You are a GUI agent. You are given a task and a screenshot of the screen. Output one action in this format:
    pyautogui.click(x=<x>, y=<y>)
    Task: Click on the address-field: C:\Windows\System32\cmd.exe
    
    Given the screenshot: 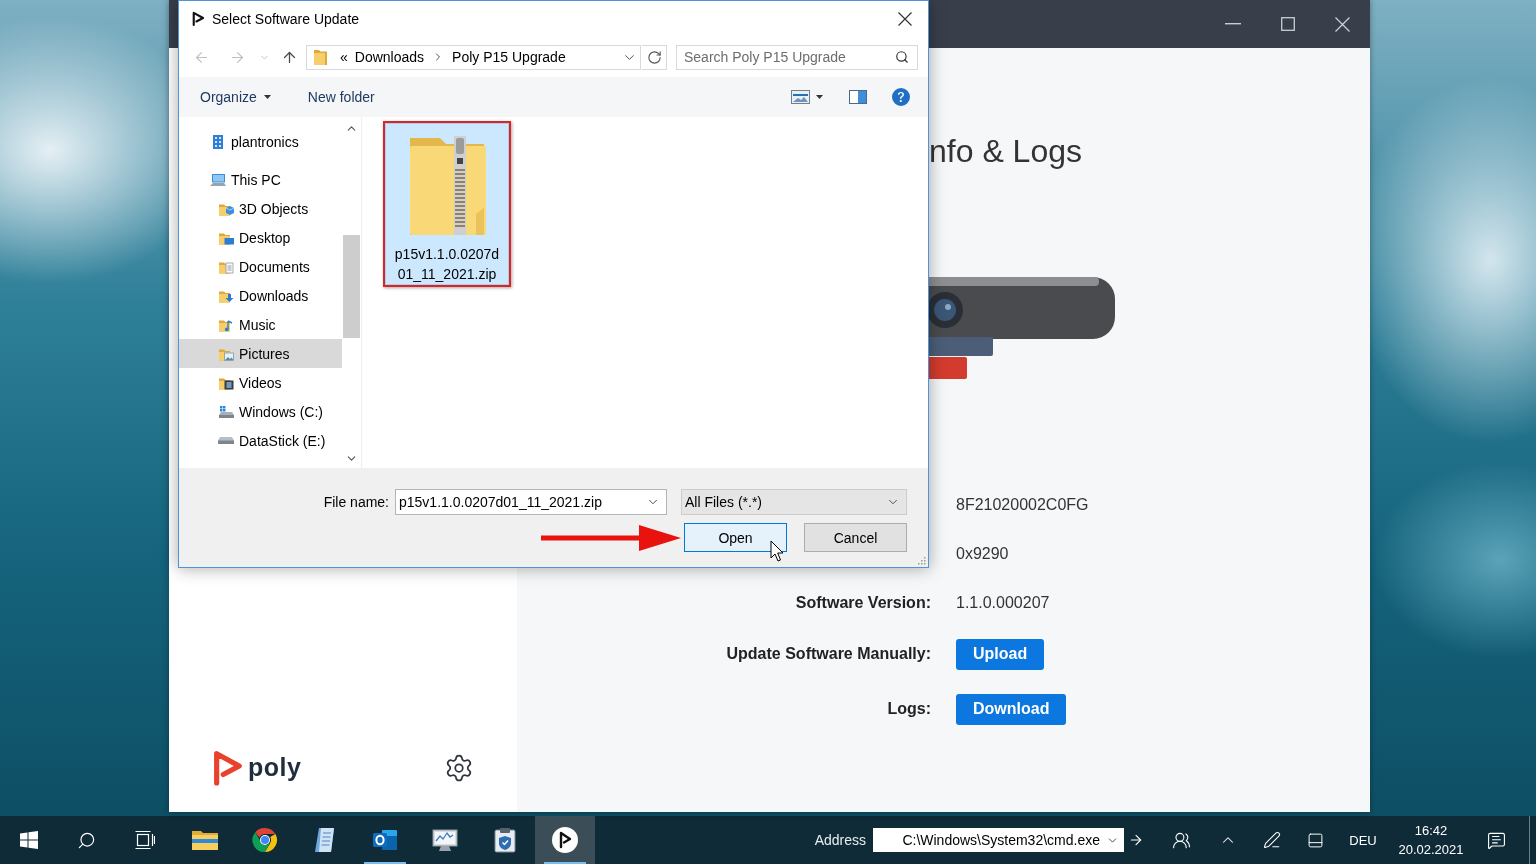 What is the action you would take?
    pyautogui.click(x=998, y=840)
    